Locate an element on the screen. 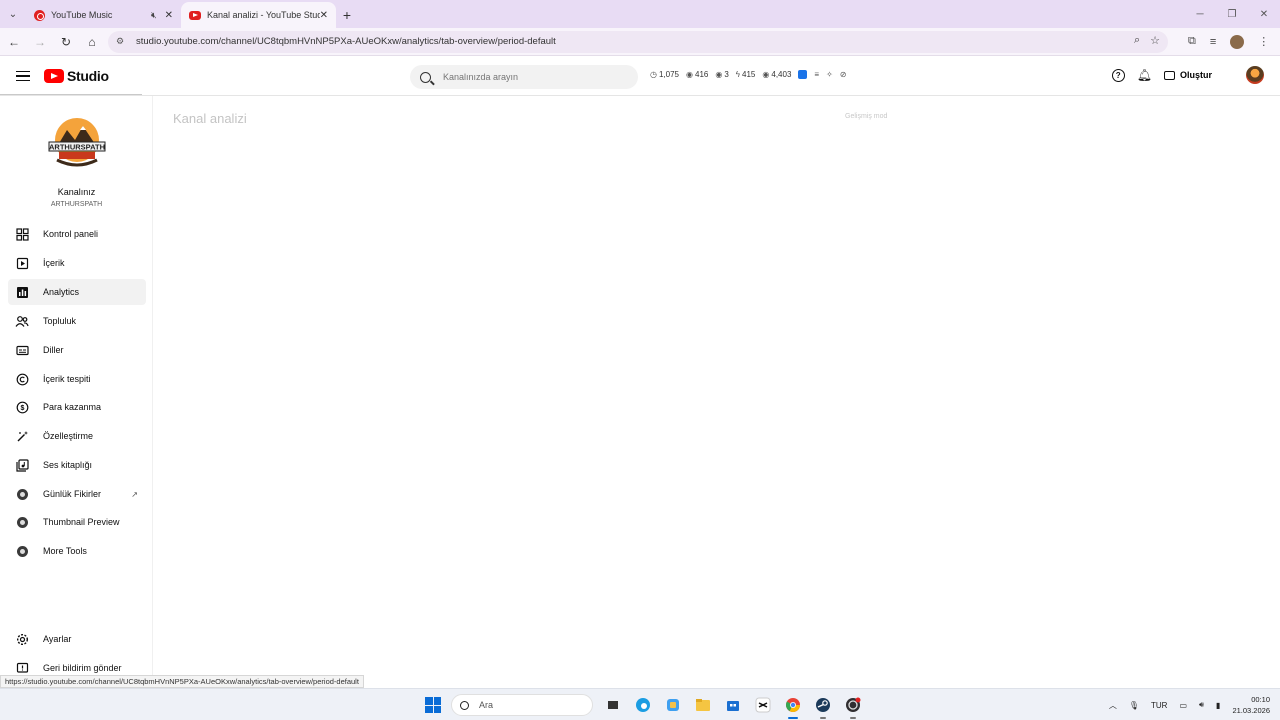  audio-library-icon is located at coordinates (22, 465).